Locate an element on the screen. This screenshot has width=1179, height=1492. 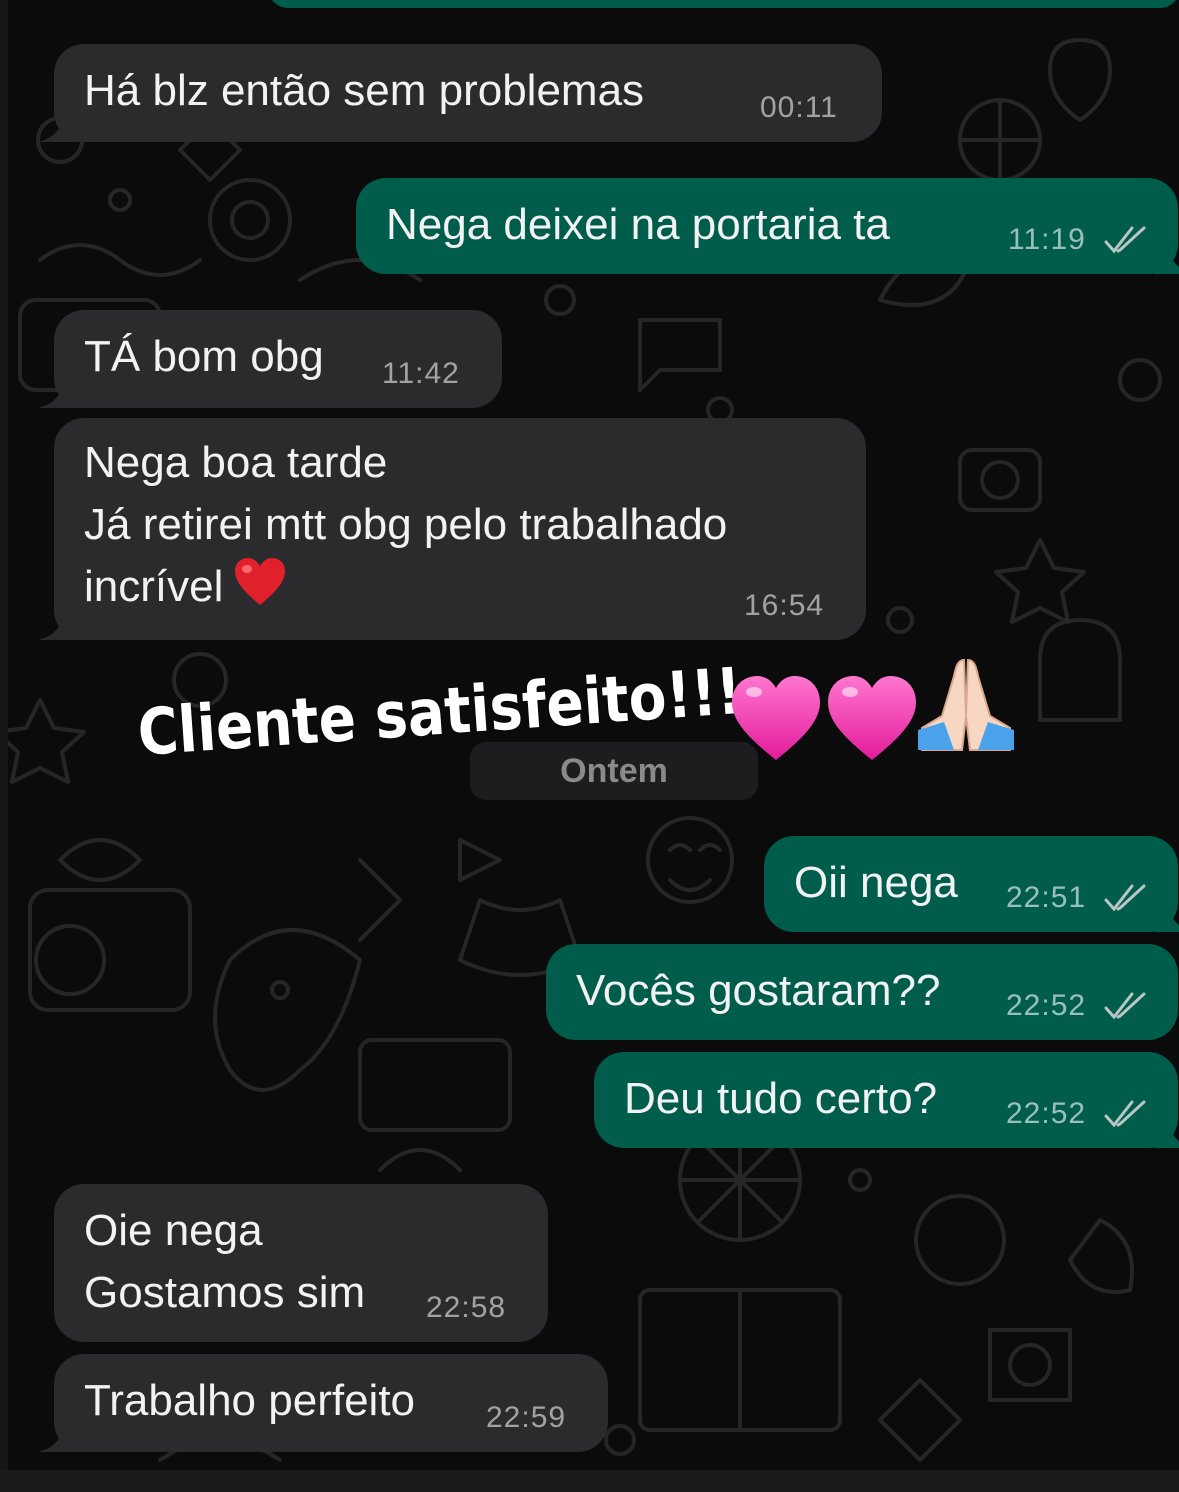
message-text-fragment: incrível is located at coordinates (154, 586).